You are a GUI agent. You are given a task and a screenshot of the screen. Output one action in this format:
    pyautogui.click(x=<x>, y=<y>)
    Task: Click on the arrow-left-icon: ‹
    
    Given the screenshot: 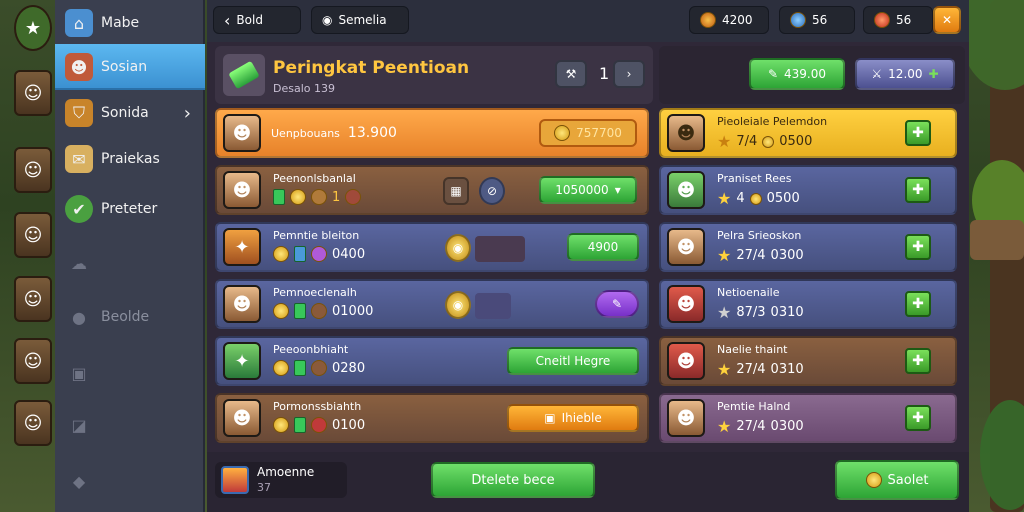 What is the action you would take?
    pyautogui.click(x=227, y=20)
    